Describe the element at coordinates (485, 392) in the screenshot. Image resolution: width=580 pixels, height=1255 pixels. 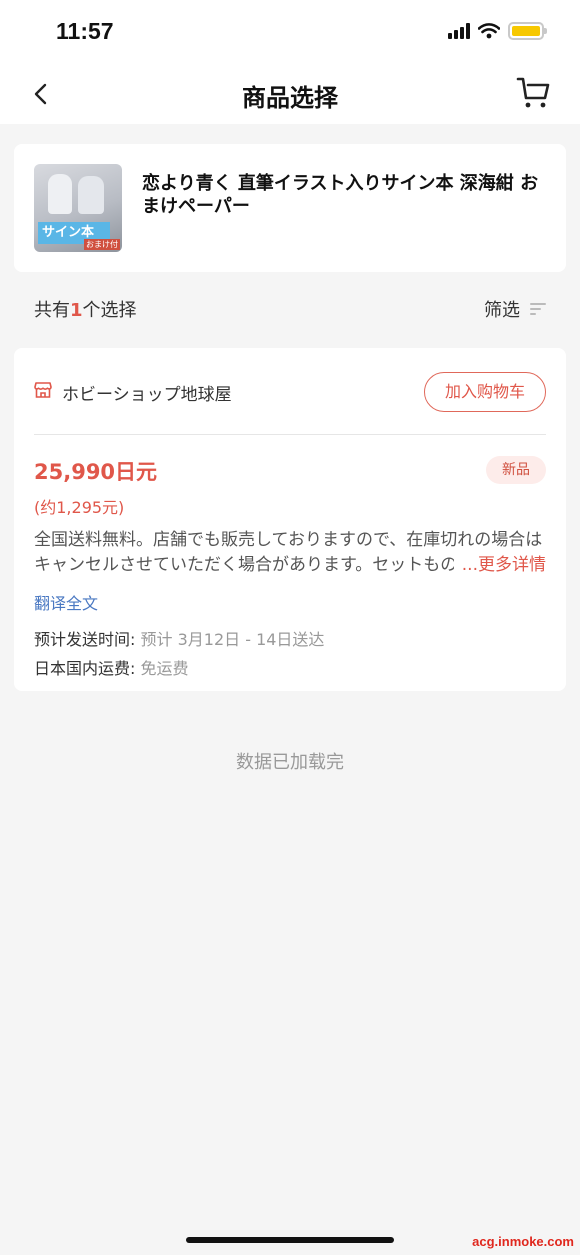
I see `add-to-cart-button: 加入购物车` at that location.